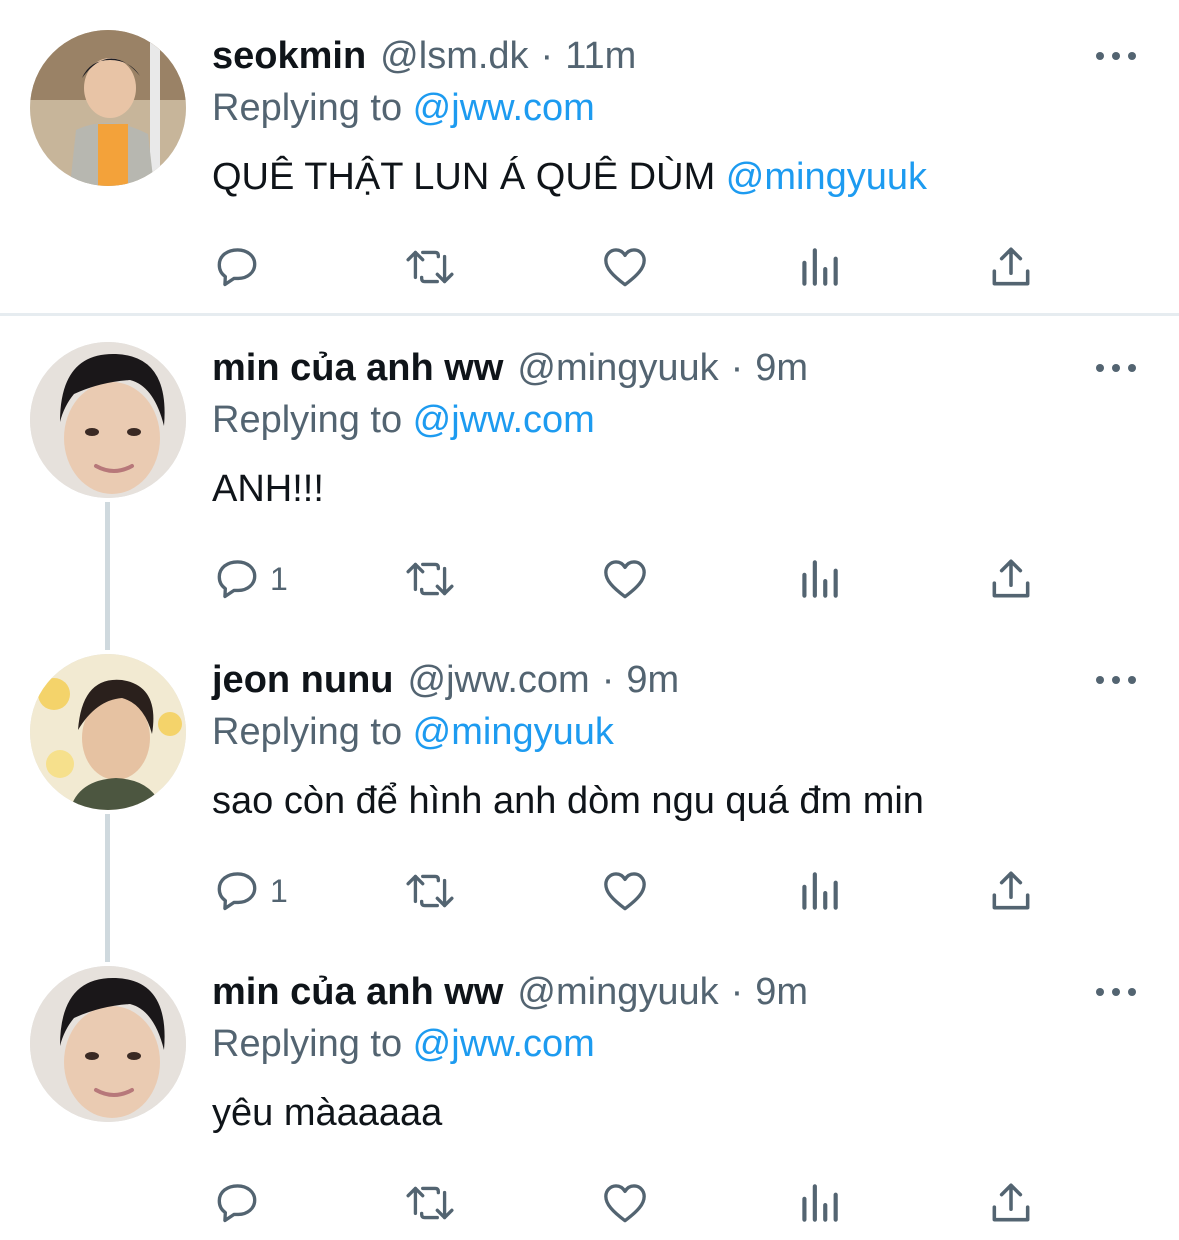 The height and width of the screenshot is (1240, 1179). I want to click on tweet-text-content: ANH!!!, so click(268, 489).